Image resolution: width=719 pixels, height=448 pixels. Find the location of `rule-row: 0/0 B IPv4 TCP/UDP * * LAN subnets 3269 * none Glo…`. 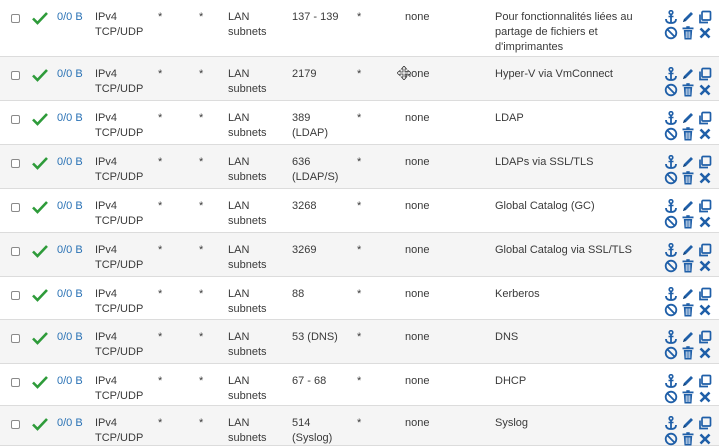

rule-row: 0/0 B IPv4 TCP/UDP * * LAN subnets 3269 * none Glo… is located at coordinates (359, 255).